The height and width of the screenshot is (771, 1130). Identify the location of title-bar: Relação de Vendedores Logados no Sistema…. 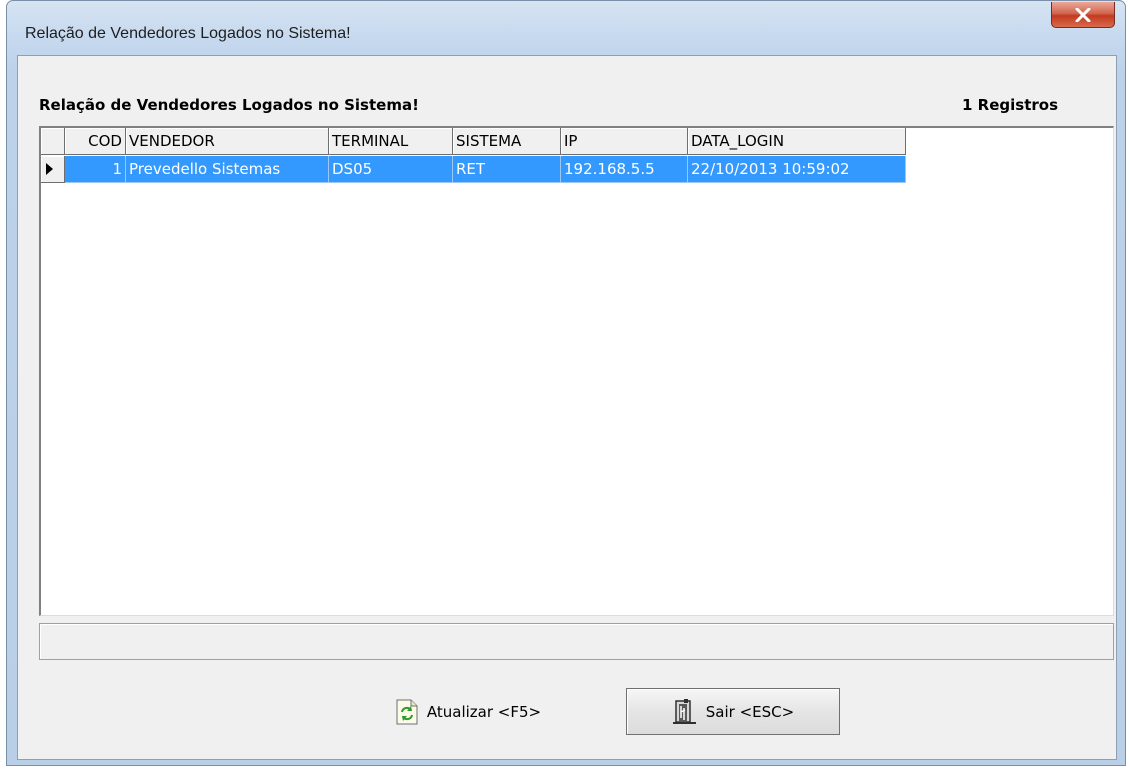
(566, 23).